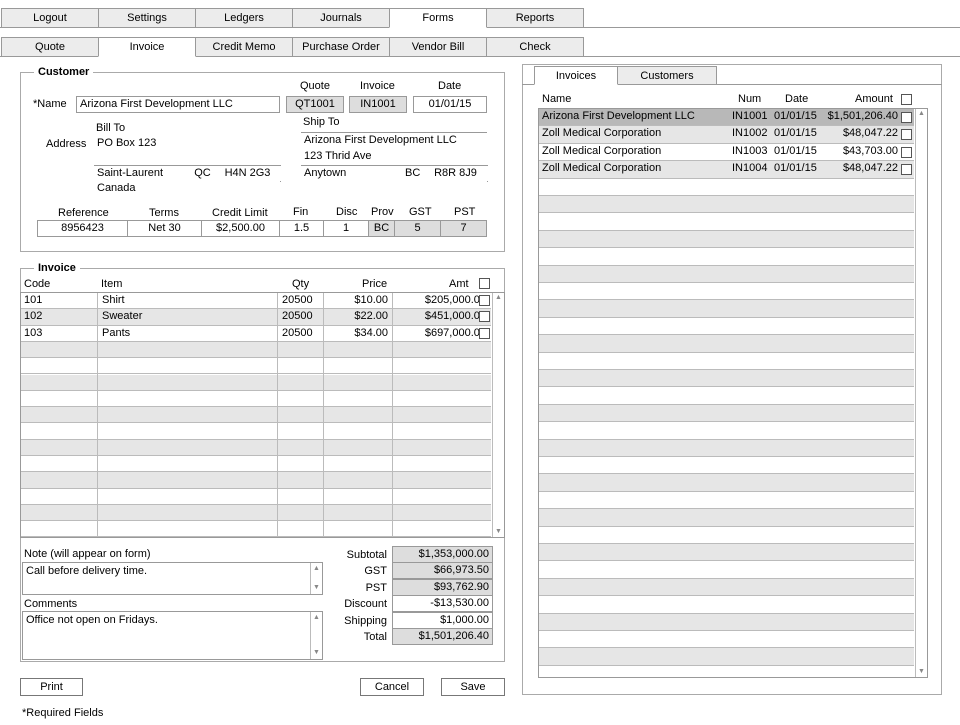 This screenshot has height=725, width=960. I want to click on credit-limit-field: $2,500.00, so click(240, 228).